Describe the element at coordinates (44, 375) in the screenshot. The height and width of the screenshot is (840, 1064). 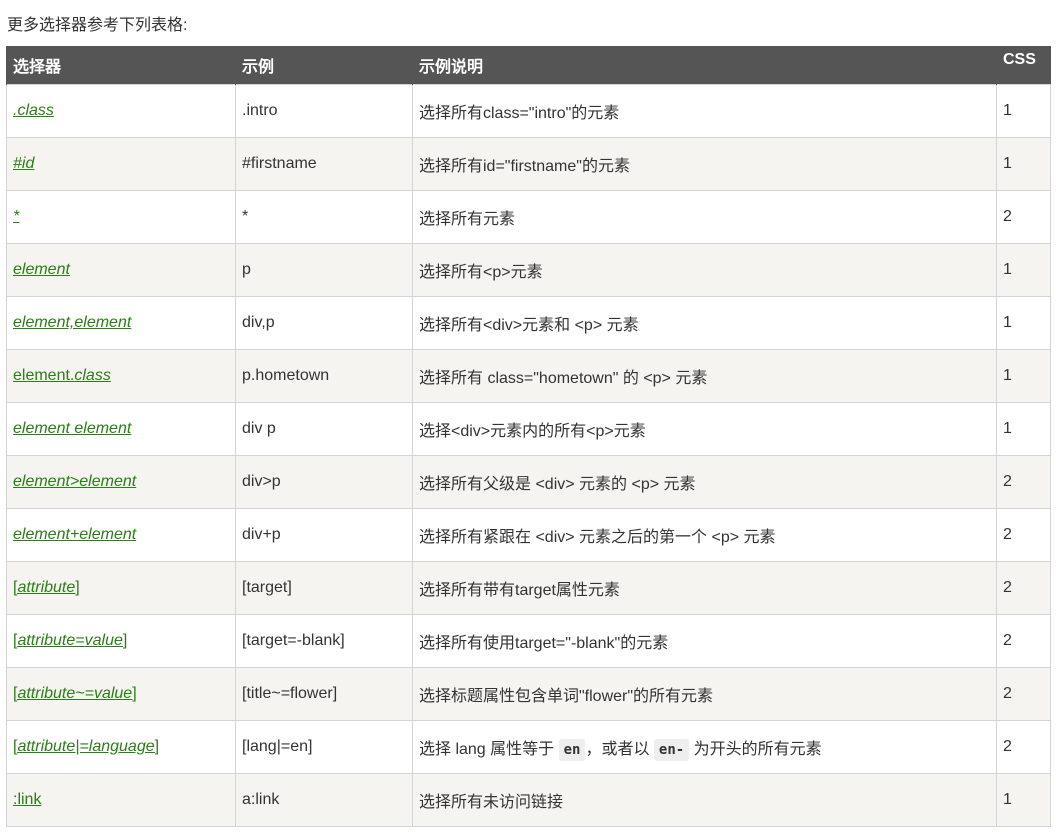
I see `selector-link-text: element.` at that location.